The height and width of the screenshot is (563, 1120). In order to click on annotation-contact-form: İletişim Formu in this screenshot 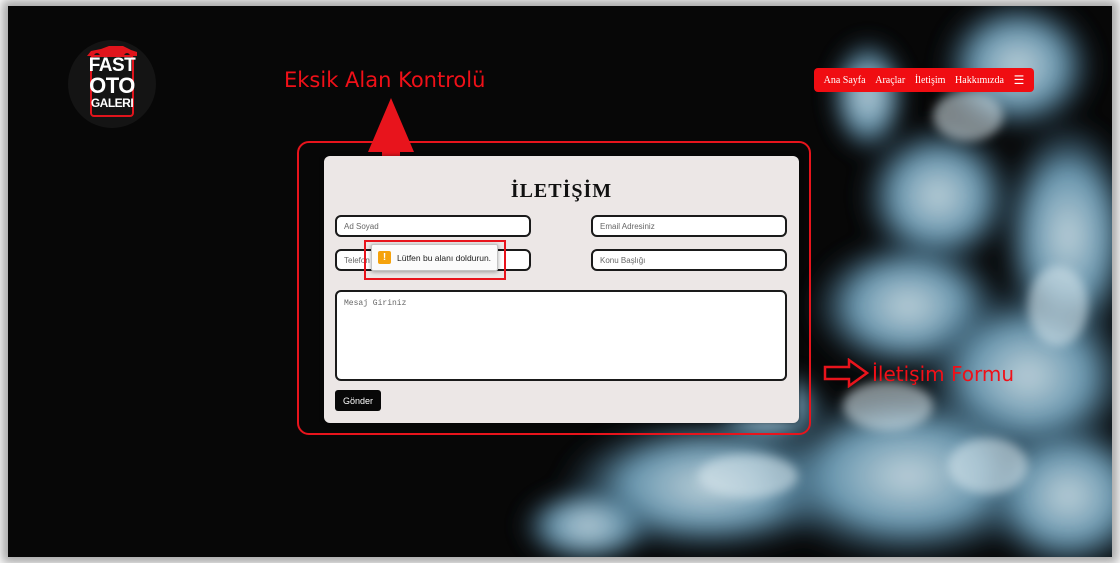, I will do `click(943, 374)`.